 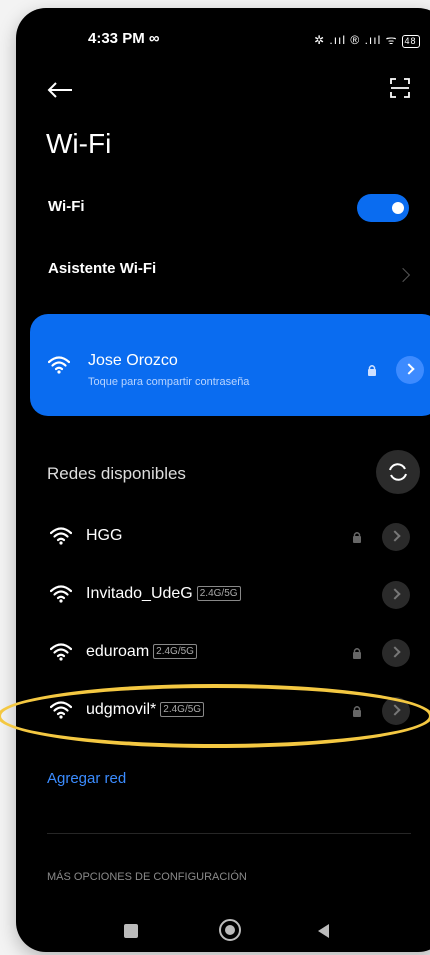 I want to click on network-row-invitado-udeg: Invitado_UdeG 2.4G/5G, so click(x=223, y=595).